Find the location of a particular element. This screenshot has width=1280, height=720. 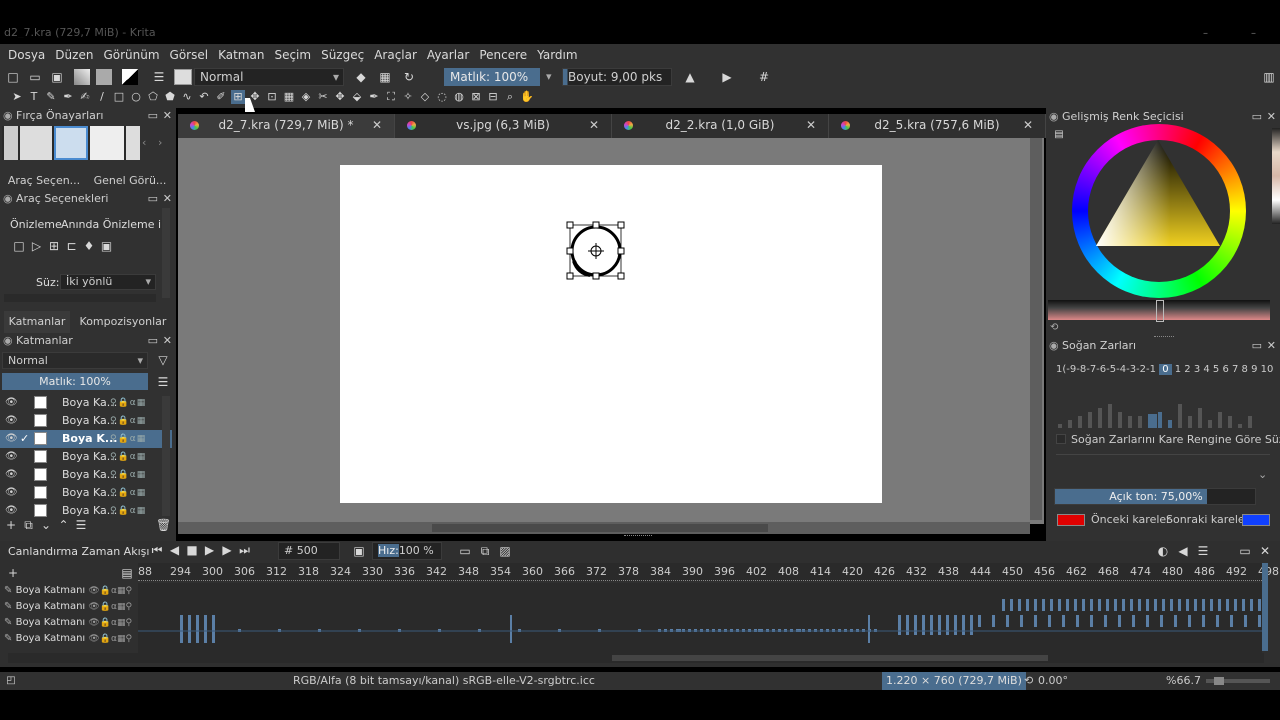

menu-item-6: Süzgeç is located at coordinates (342, 55).